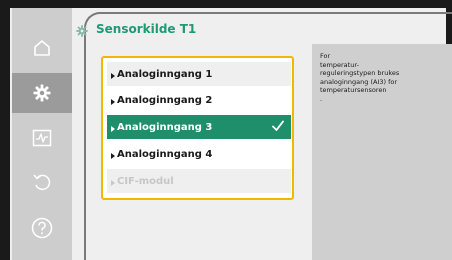  I want to click on option-label: Analoginngang 2, so click(165, 100).